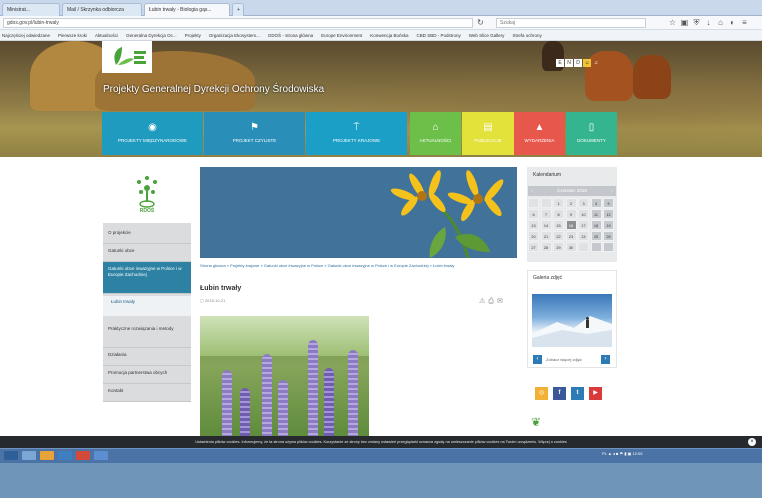  I want to click on shield-icon: ⛨, so click(696, 22).